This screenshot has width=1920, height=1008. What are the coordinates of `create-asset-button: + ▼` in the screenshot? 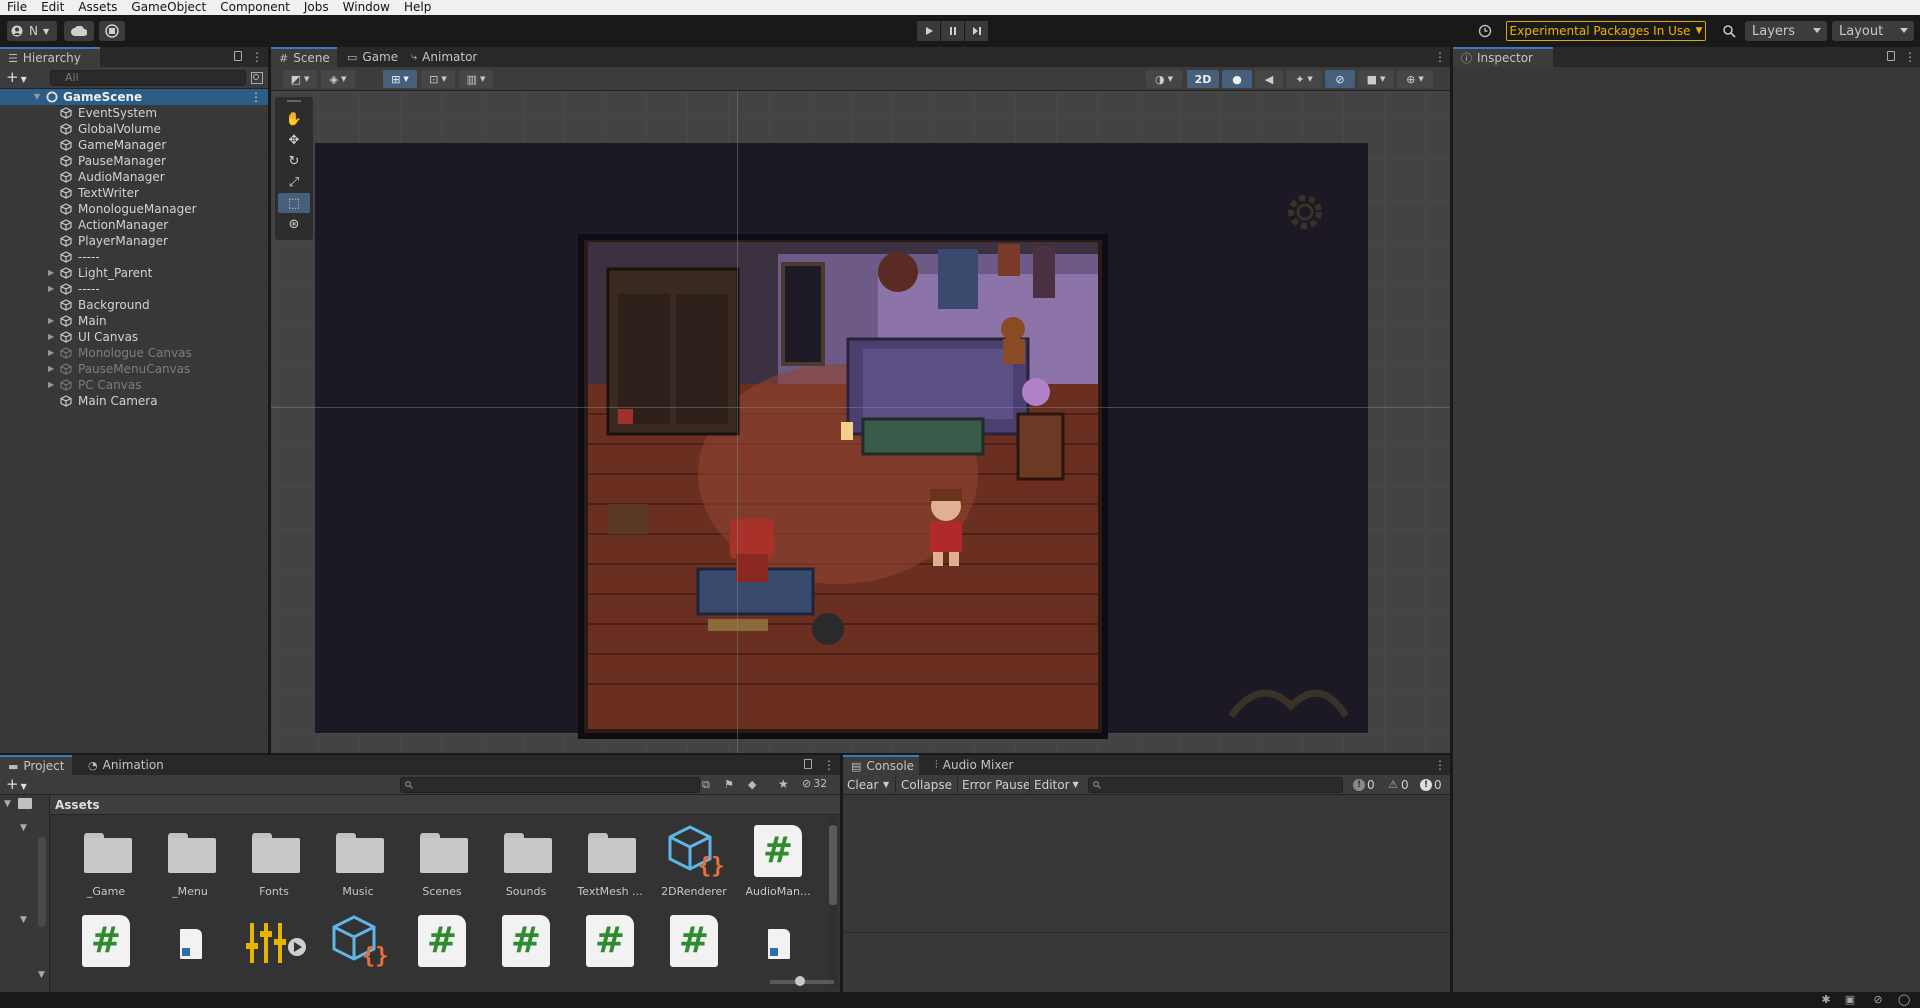 It's located at (16, 785).